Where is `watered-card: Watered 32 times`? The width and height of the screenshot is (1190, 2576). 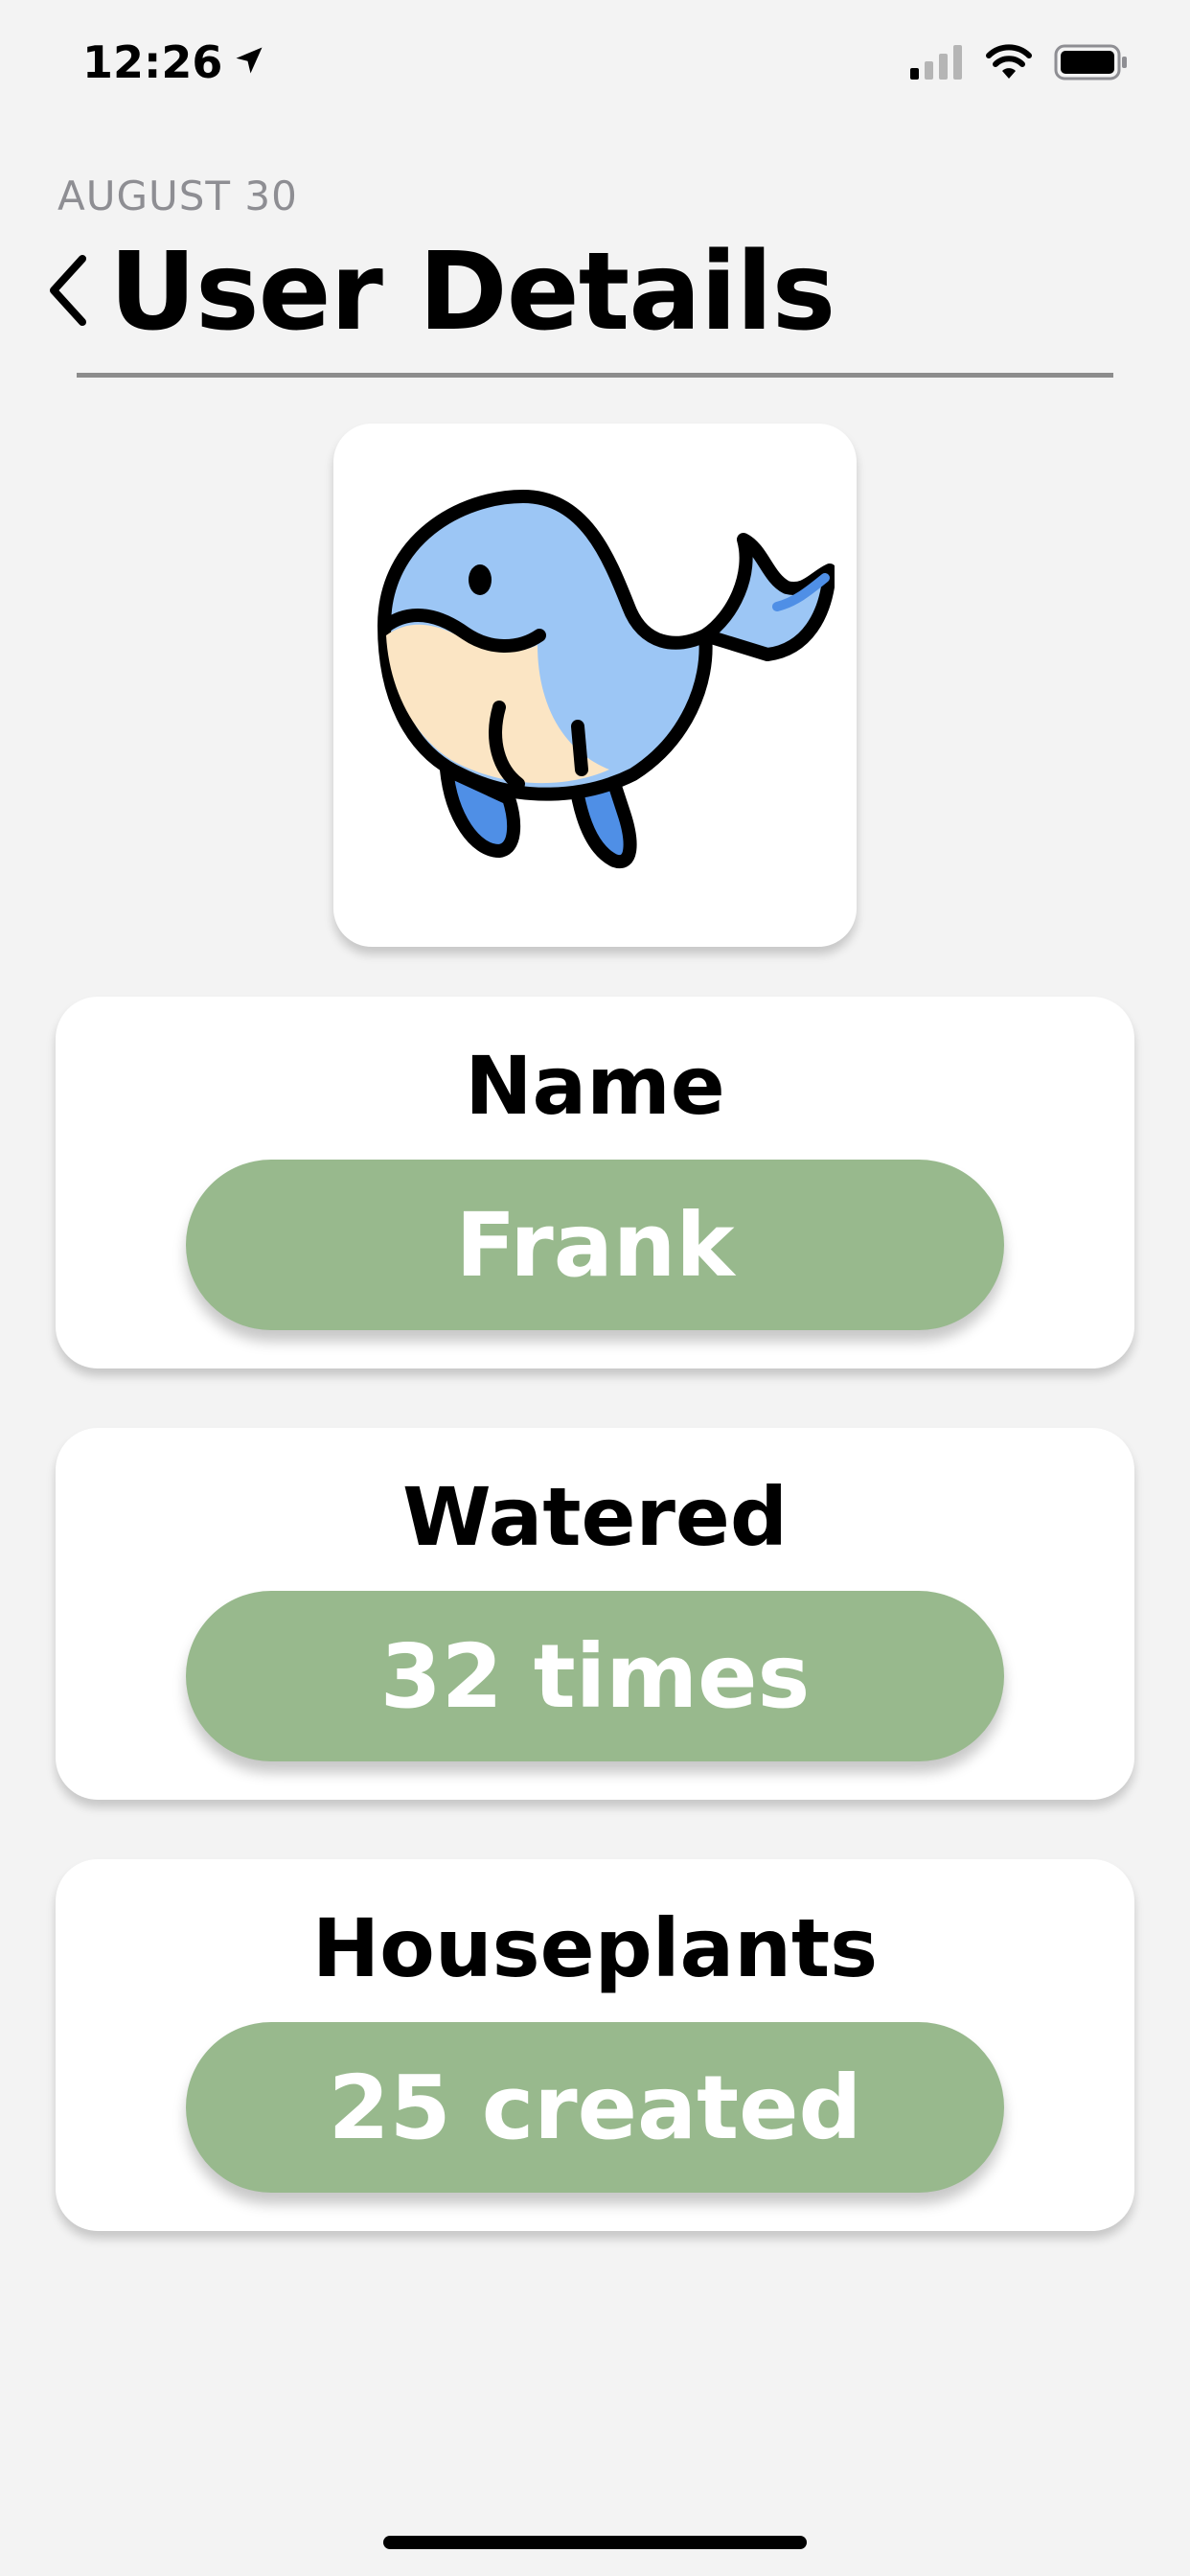
watered-card: Watered 32 times is located at coordinates (595, 1614).